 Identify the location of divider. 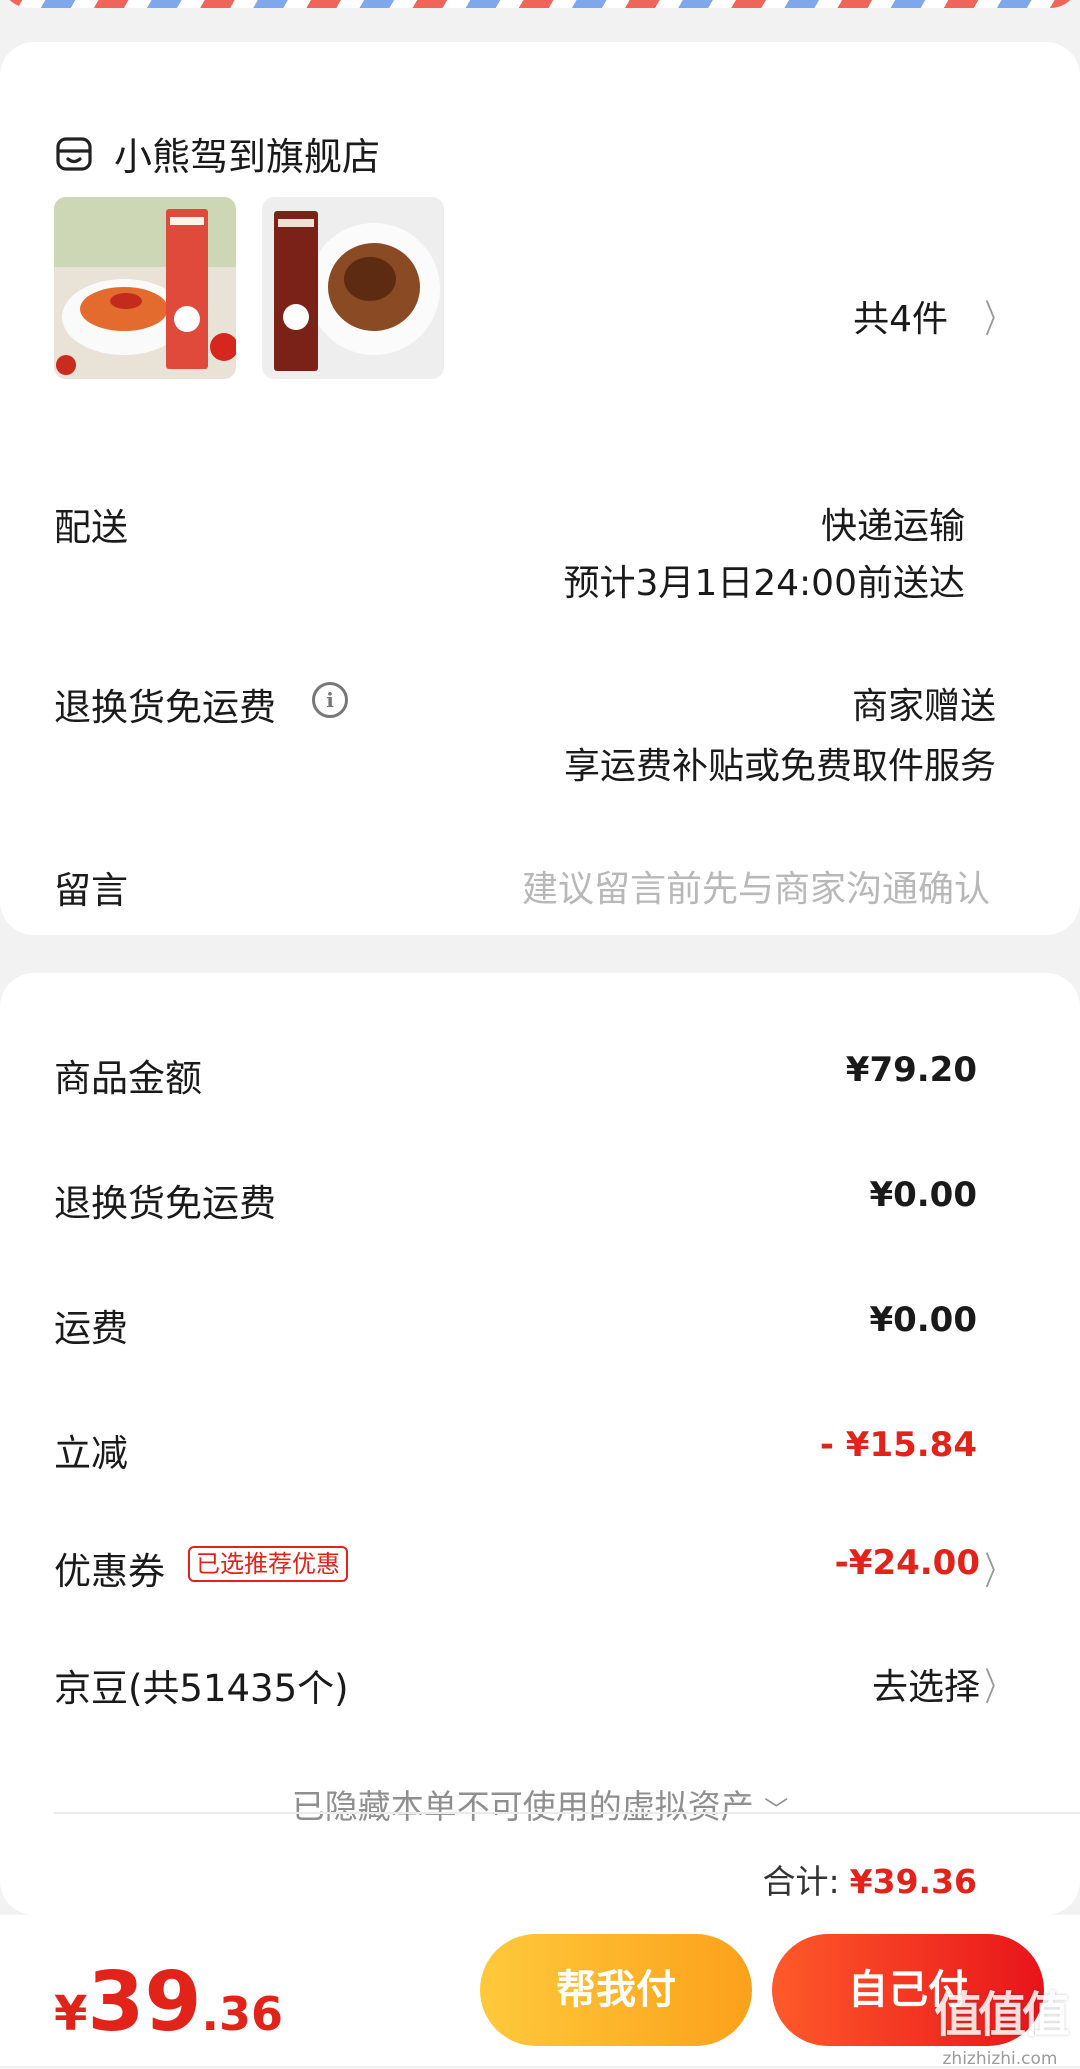
(567, 1813).